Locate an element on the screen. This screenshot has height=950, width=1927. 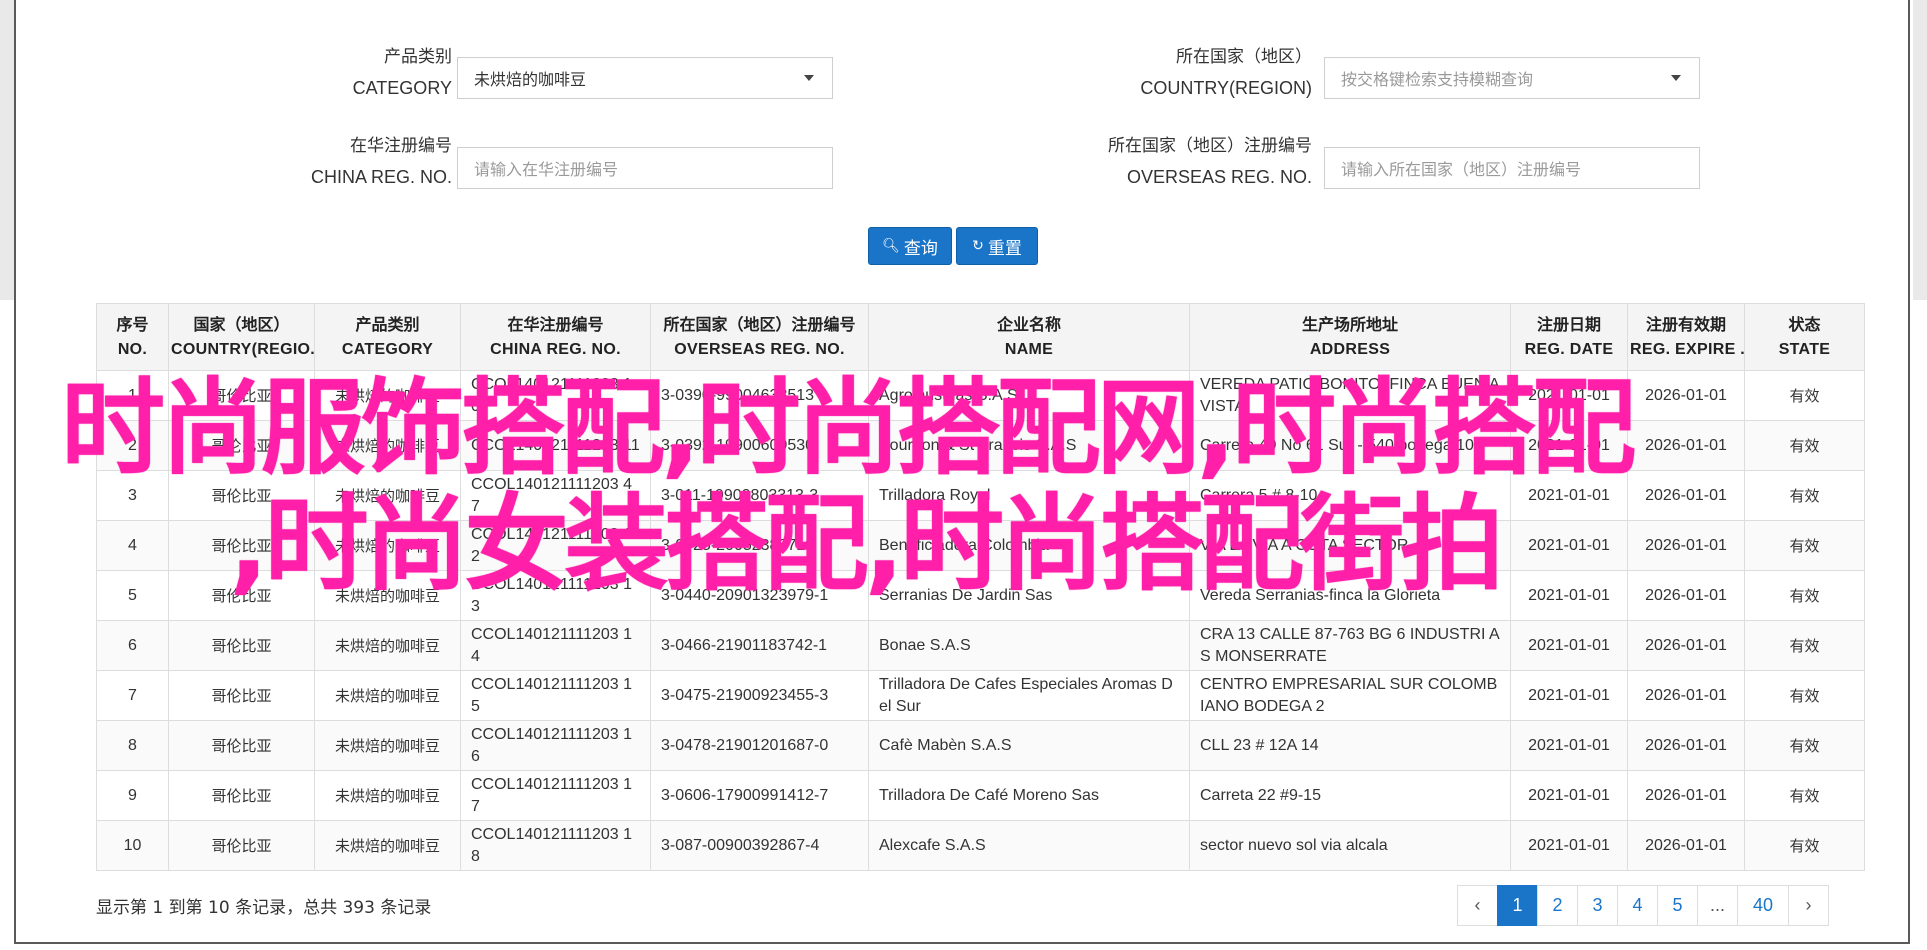
china-reg-input: 请输入在华注册编号 is located at coordinates (645, 168).